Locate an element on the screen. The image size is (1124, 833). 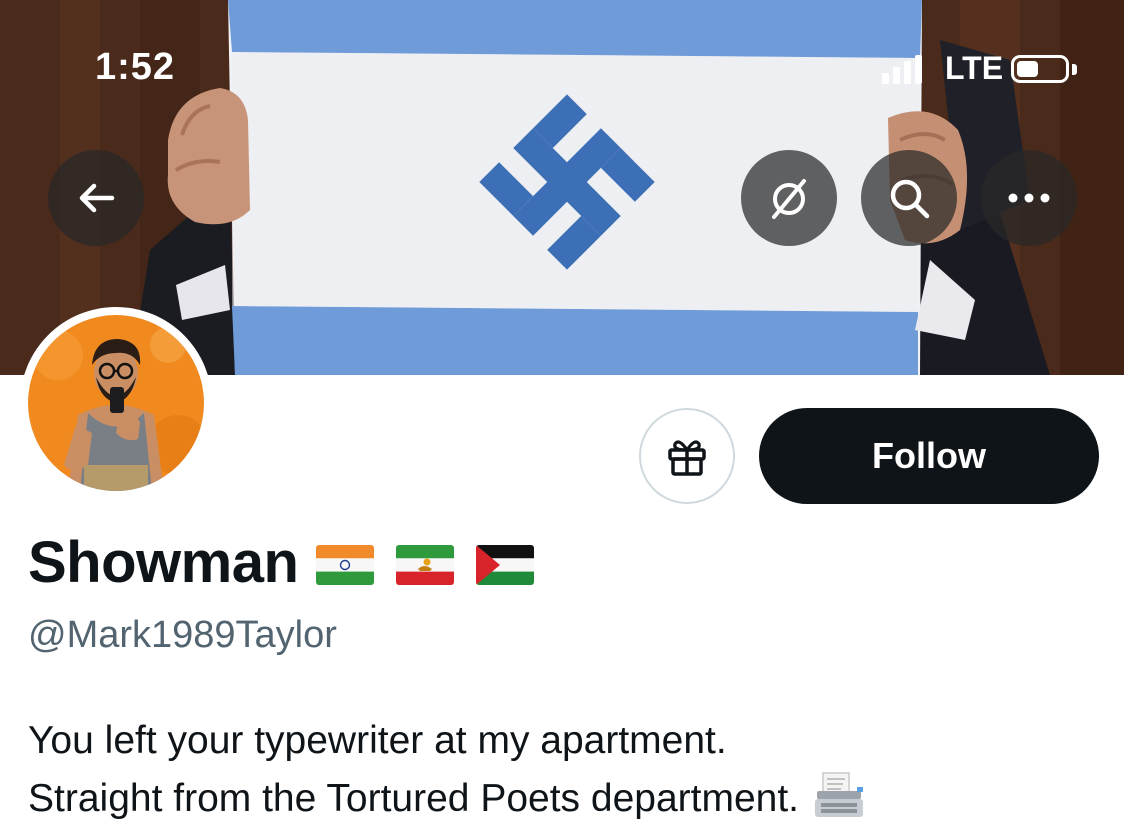
avatar-image is located at coordinates (116, 403).